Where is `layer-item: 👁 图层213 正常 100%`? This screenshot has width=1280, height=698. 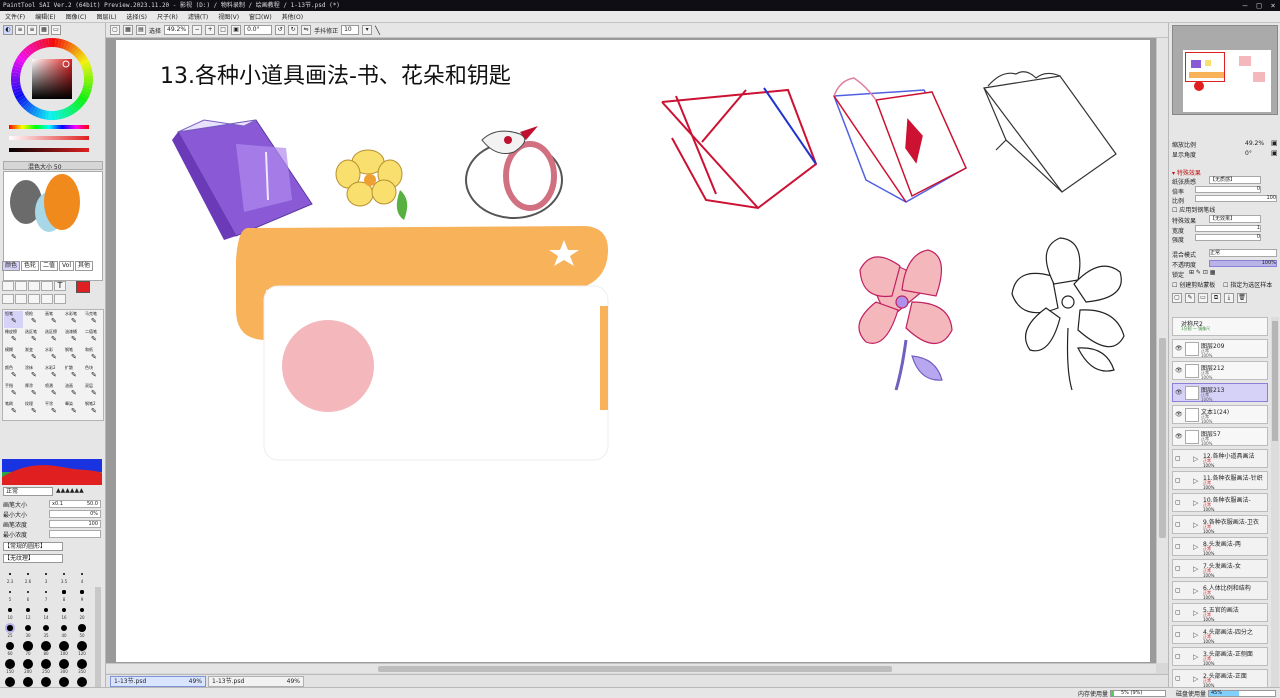
layer-item: 👁 图层213 正常 100% is located at coordinates (1220, 392).